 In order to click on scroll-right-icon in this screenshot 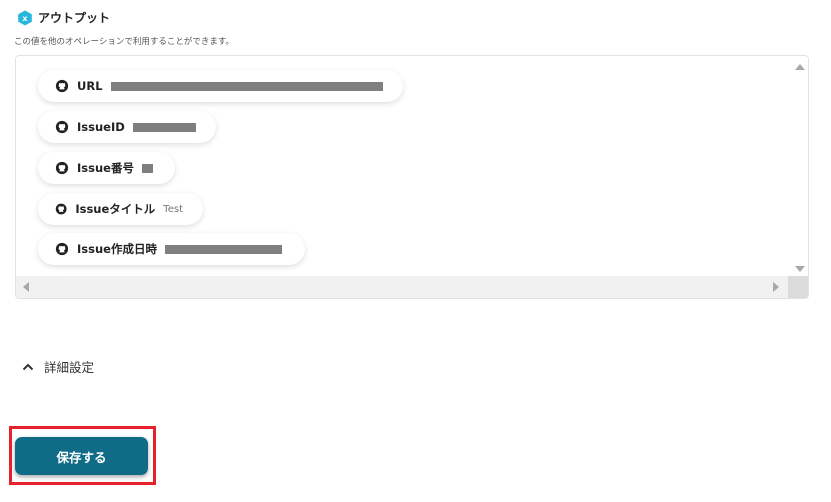, I will do `click(776, 287)`.